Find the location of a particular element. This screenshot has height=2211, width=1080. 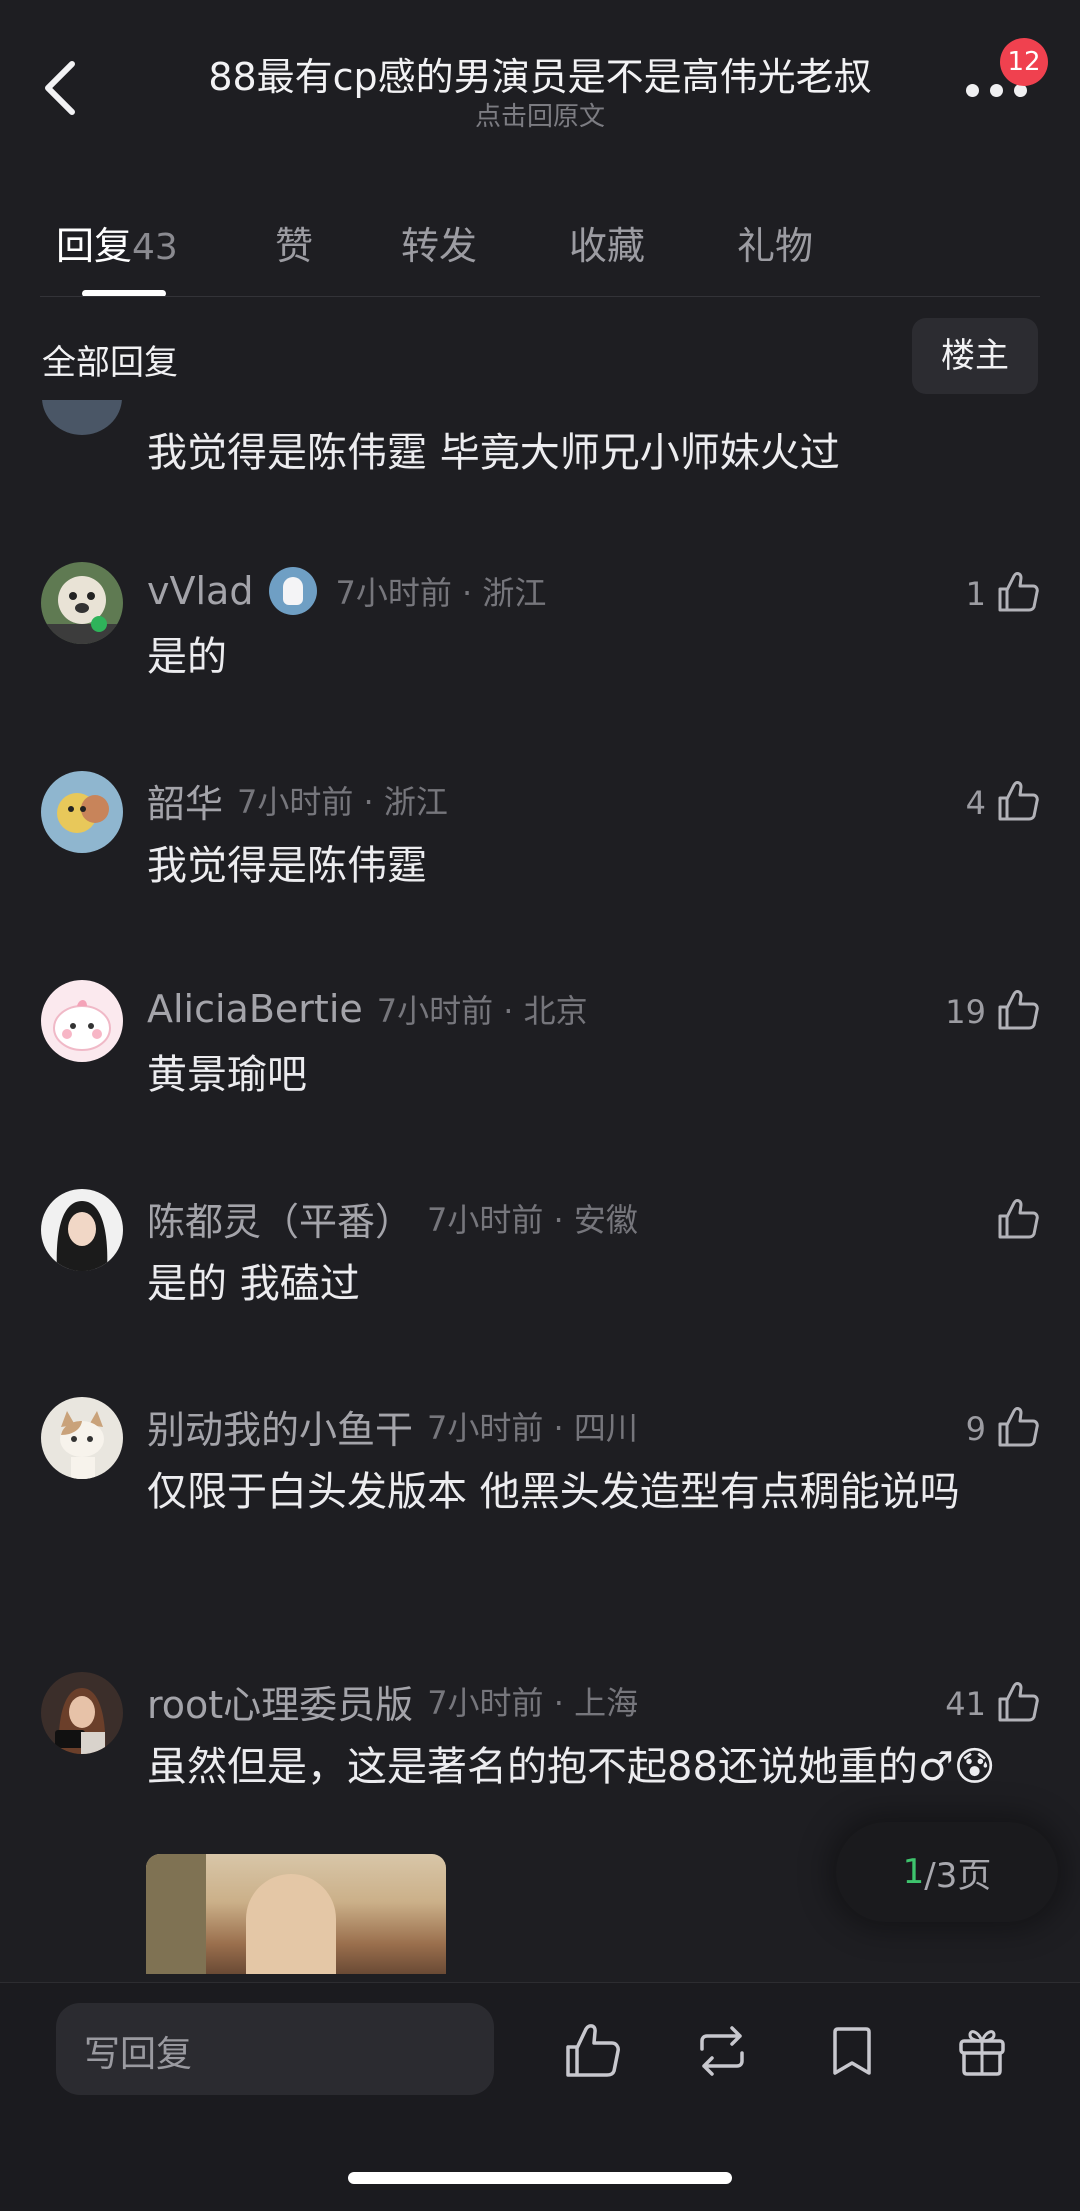

comment-text: 是的 is located at coordinates (187, 657).